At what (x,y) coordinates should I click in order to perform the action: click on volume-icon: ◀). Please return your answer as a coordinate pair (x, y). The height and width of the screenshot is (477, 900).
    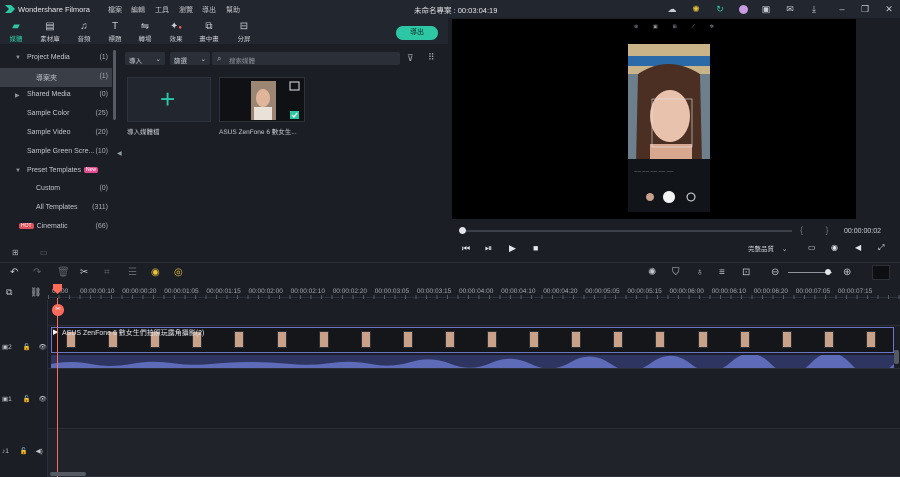
    Looking at the image, I should click on (39, 451).